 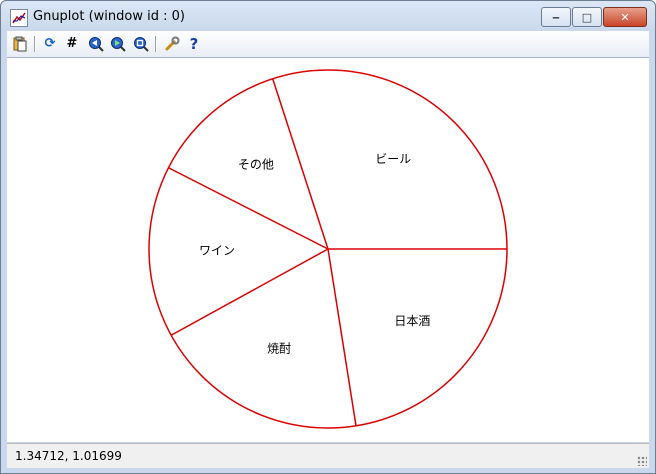 I want to click on status-bar: 1.34712, 1.01699, so click(x=328, y=455).